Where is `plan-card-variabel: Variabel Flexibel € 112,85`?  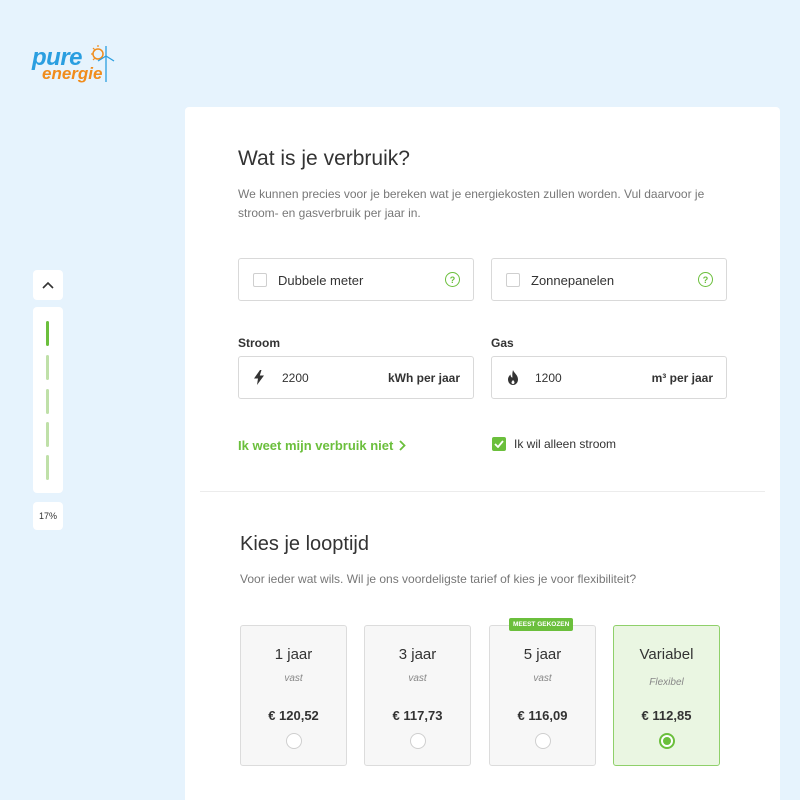 plan-card-variabel: Variabel Flexibel € 112,85 is located at coordinates (666, 695).